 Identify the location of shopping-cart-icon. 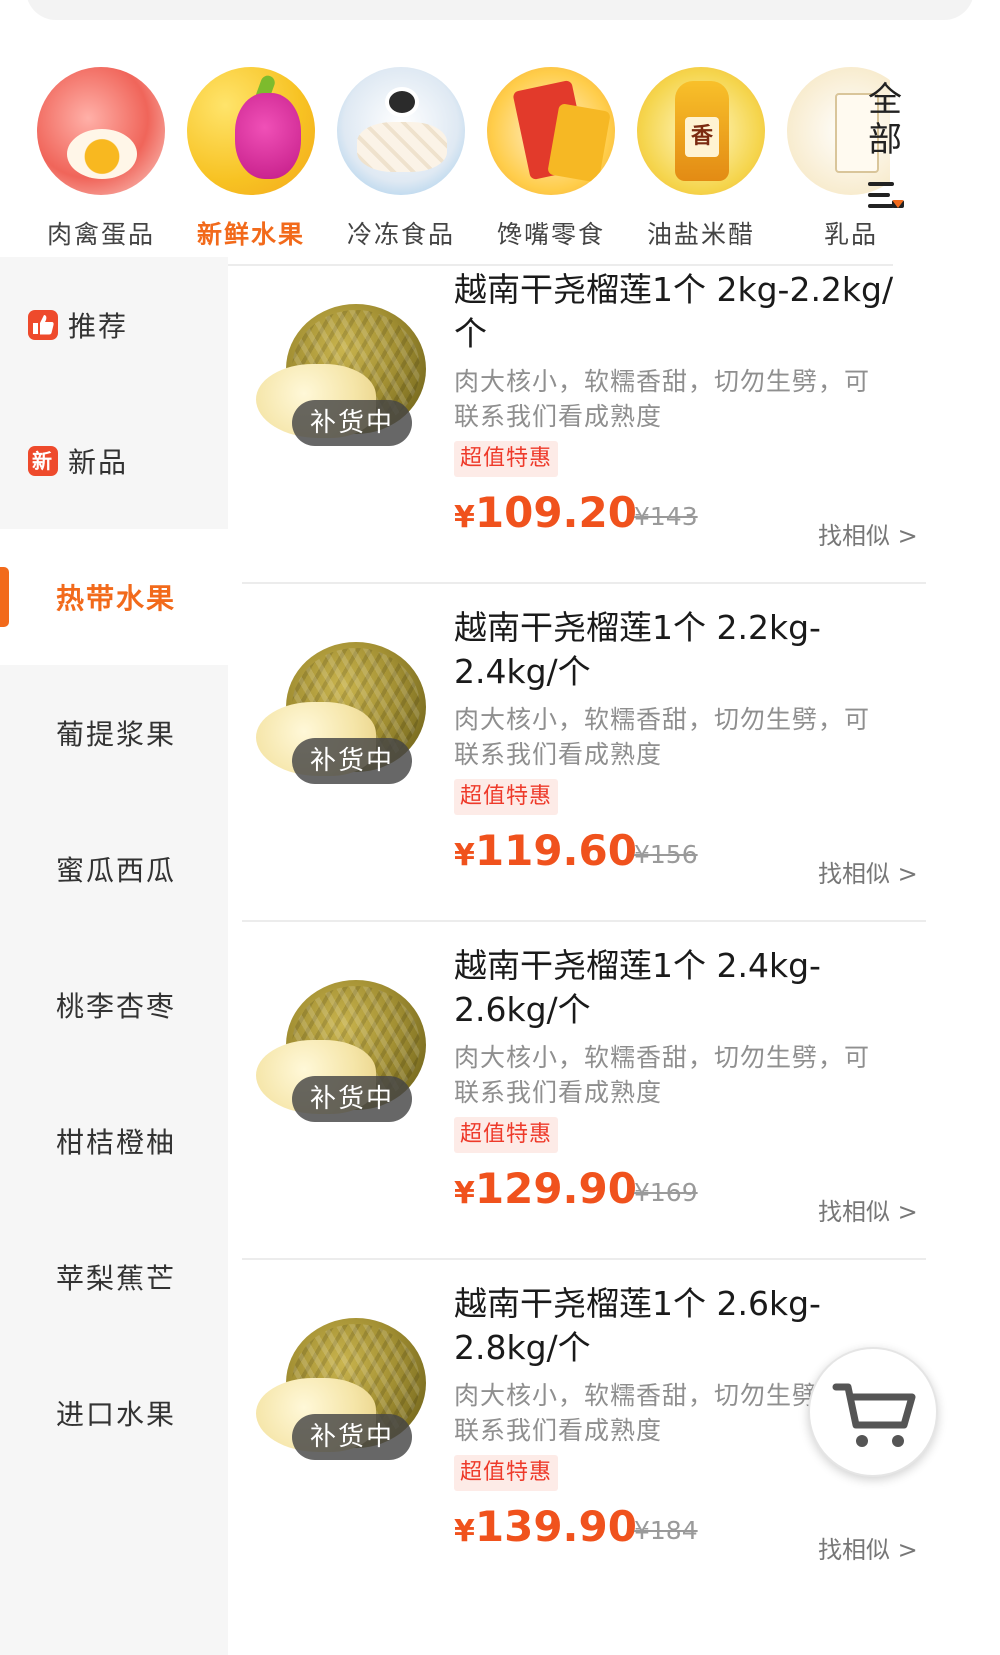
(874, 1415).